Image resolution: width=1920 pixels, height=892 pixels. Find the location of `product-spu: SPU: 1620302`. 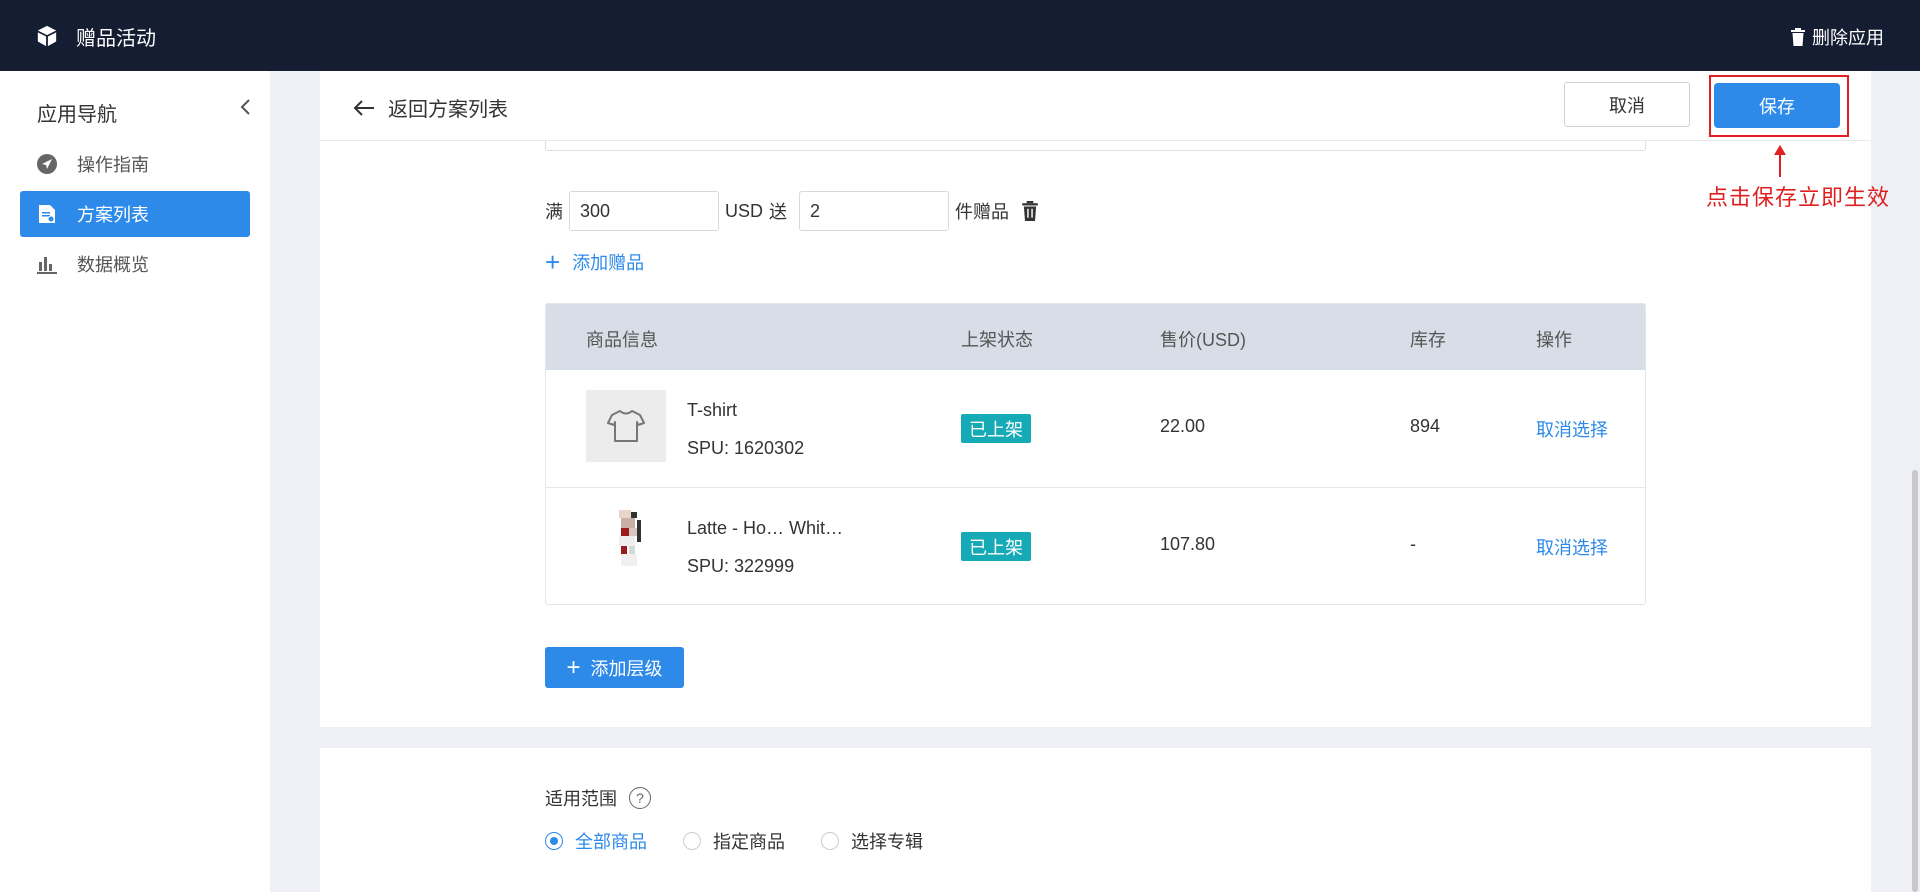

product-spu: SPU: 1620302 is located at coordinates (746, 448).